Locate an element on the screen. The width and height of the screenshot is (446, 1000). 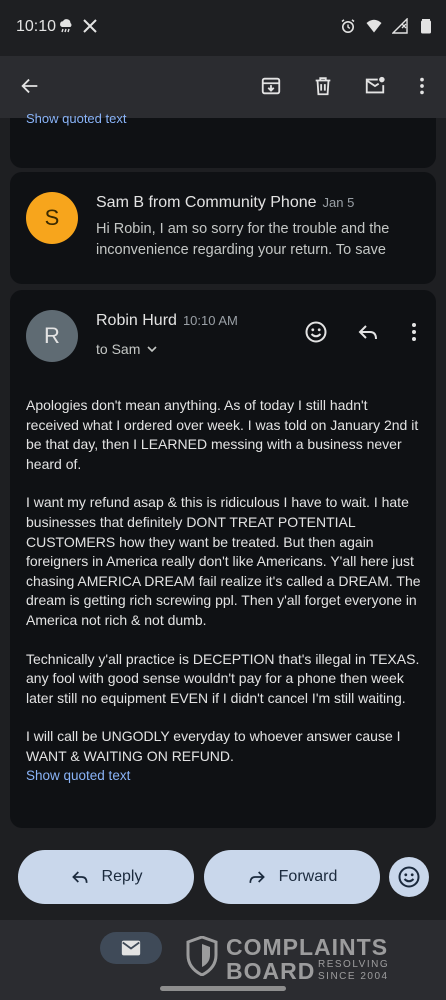
status-time: 10:10 is located at coordinates (36, 26).